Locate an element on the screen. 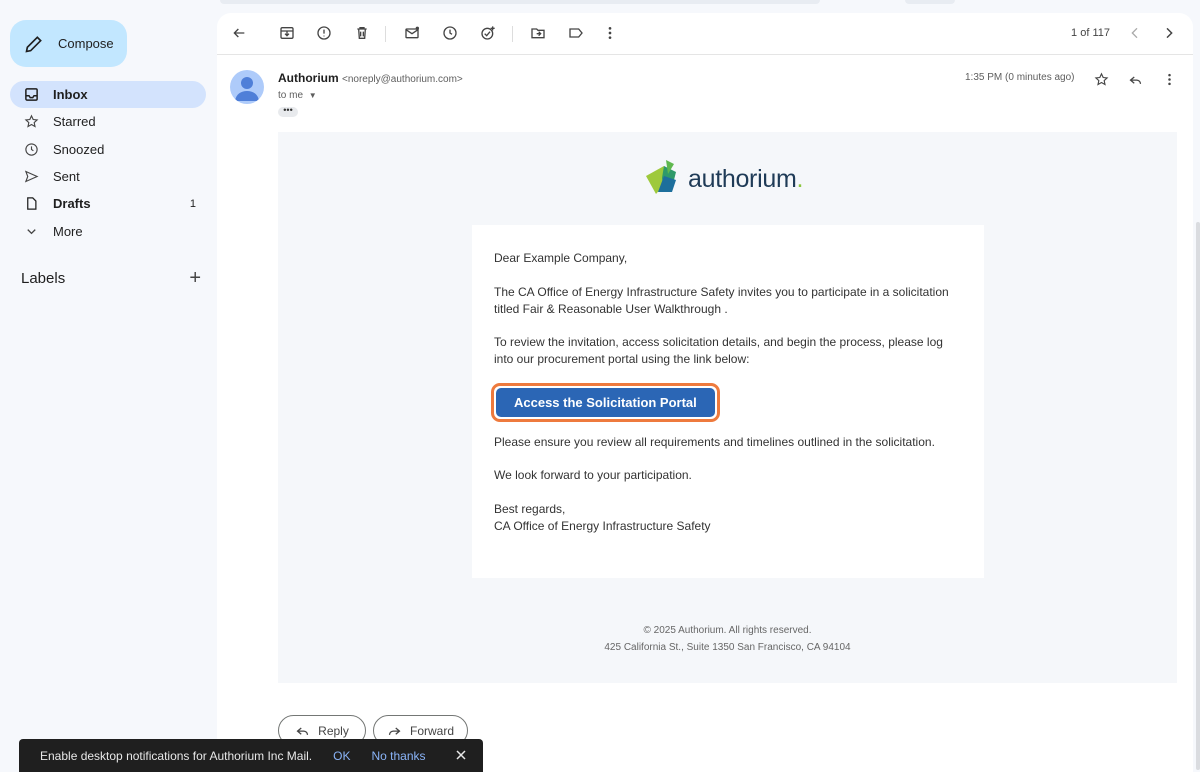  sender-name: Authorium is located at coordinates (308, 78).